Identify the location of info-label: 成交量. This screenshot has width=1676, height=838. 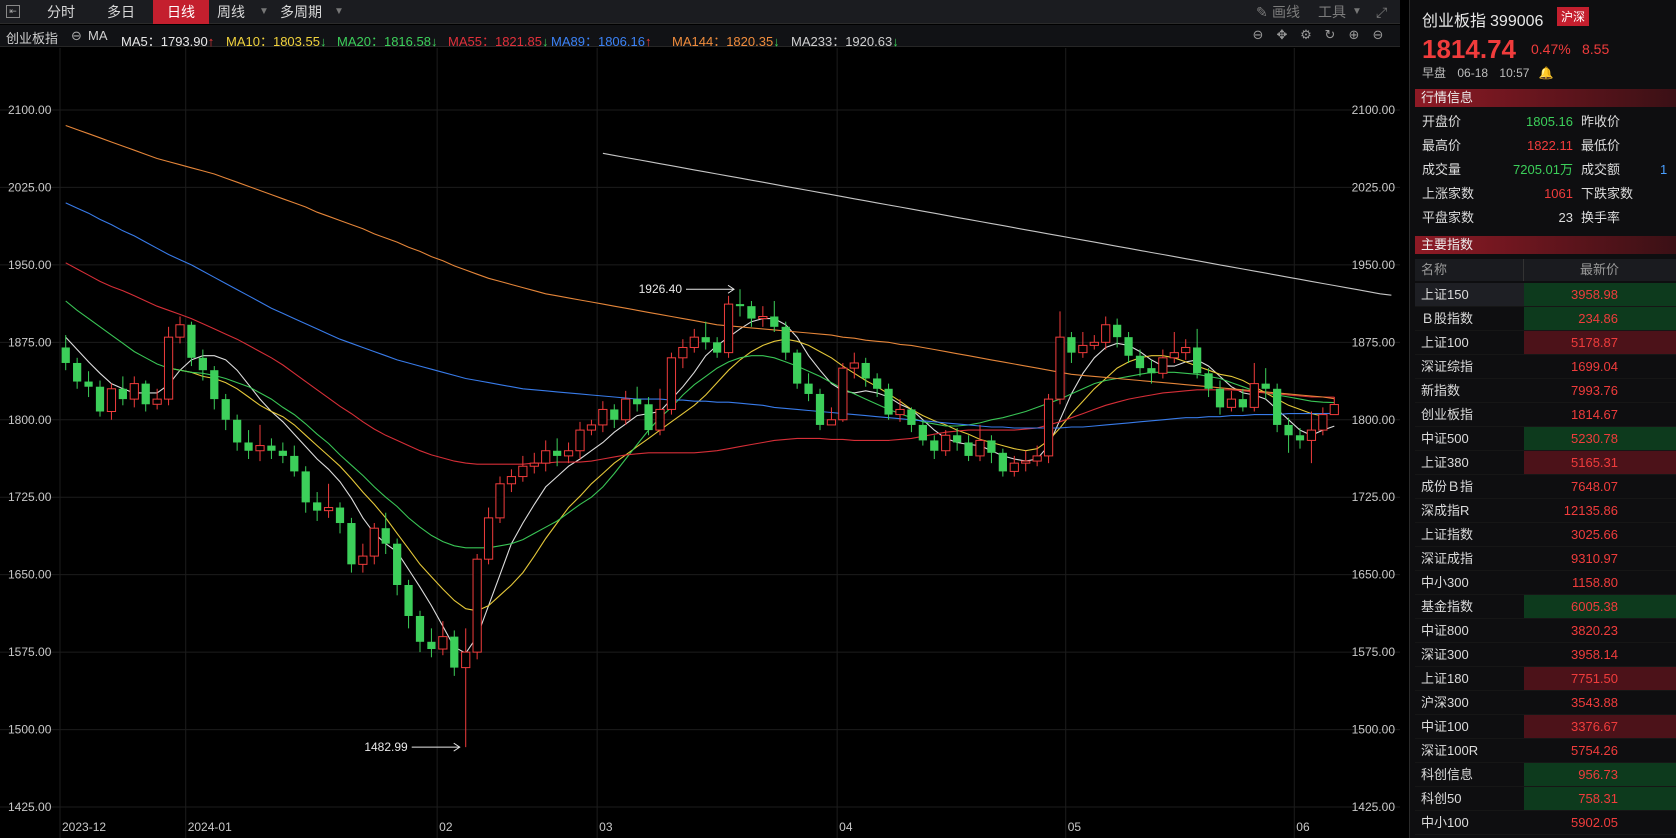
(1442, 169).